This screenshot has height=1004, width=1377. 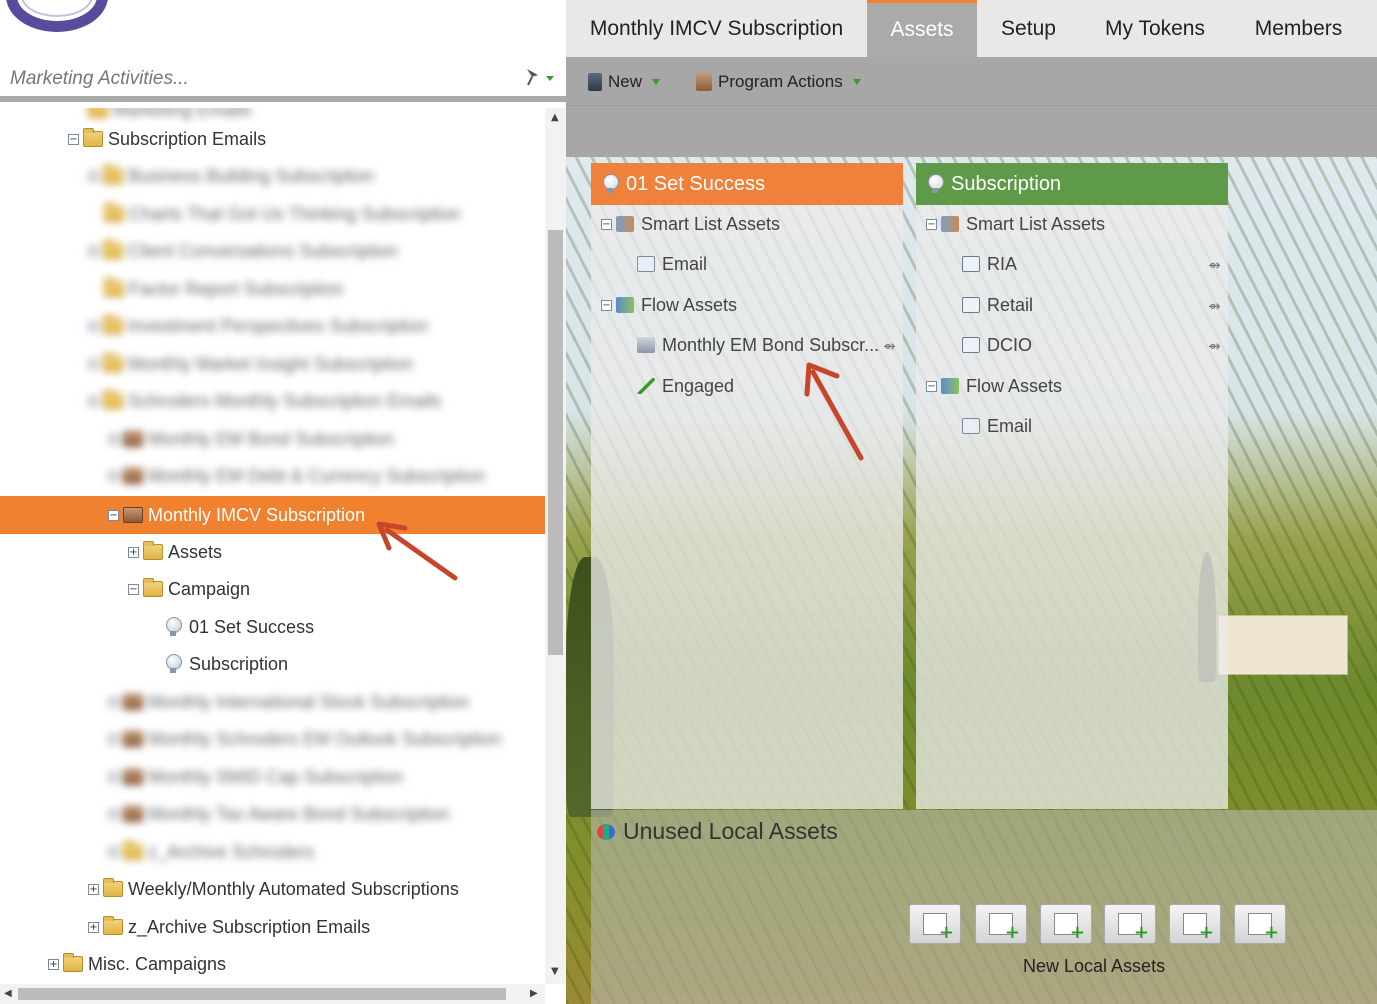 What do you see at coordinates (778, 82) in the screenshot?
I see `program-actions-button: Program Actions` at bounding box center [778, 82].